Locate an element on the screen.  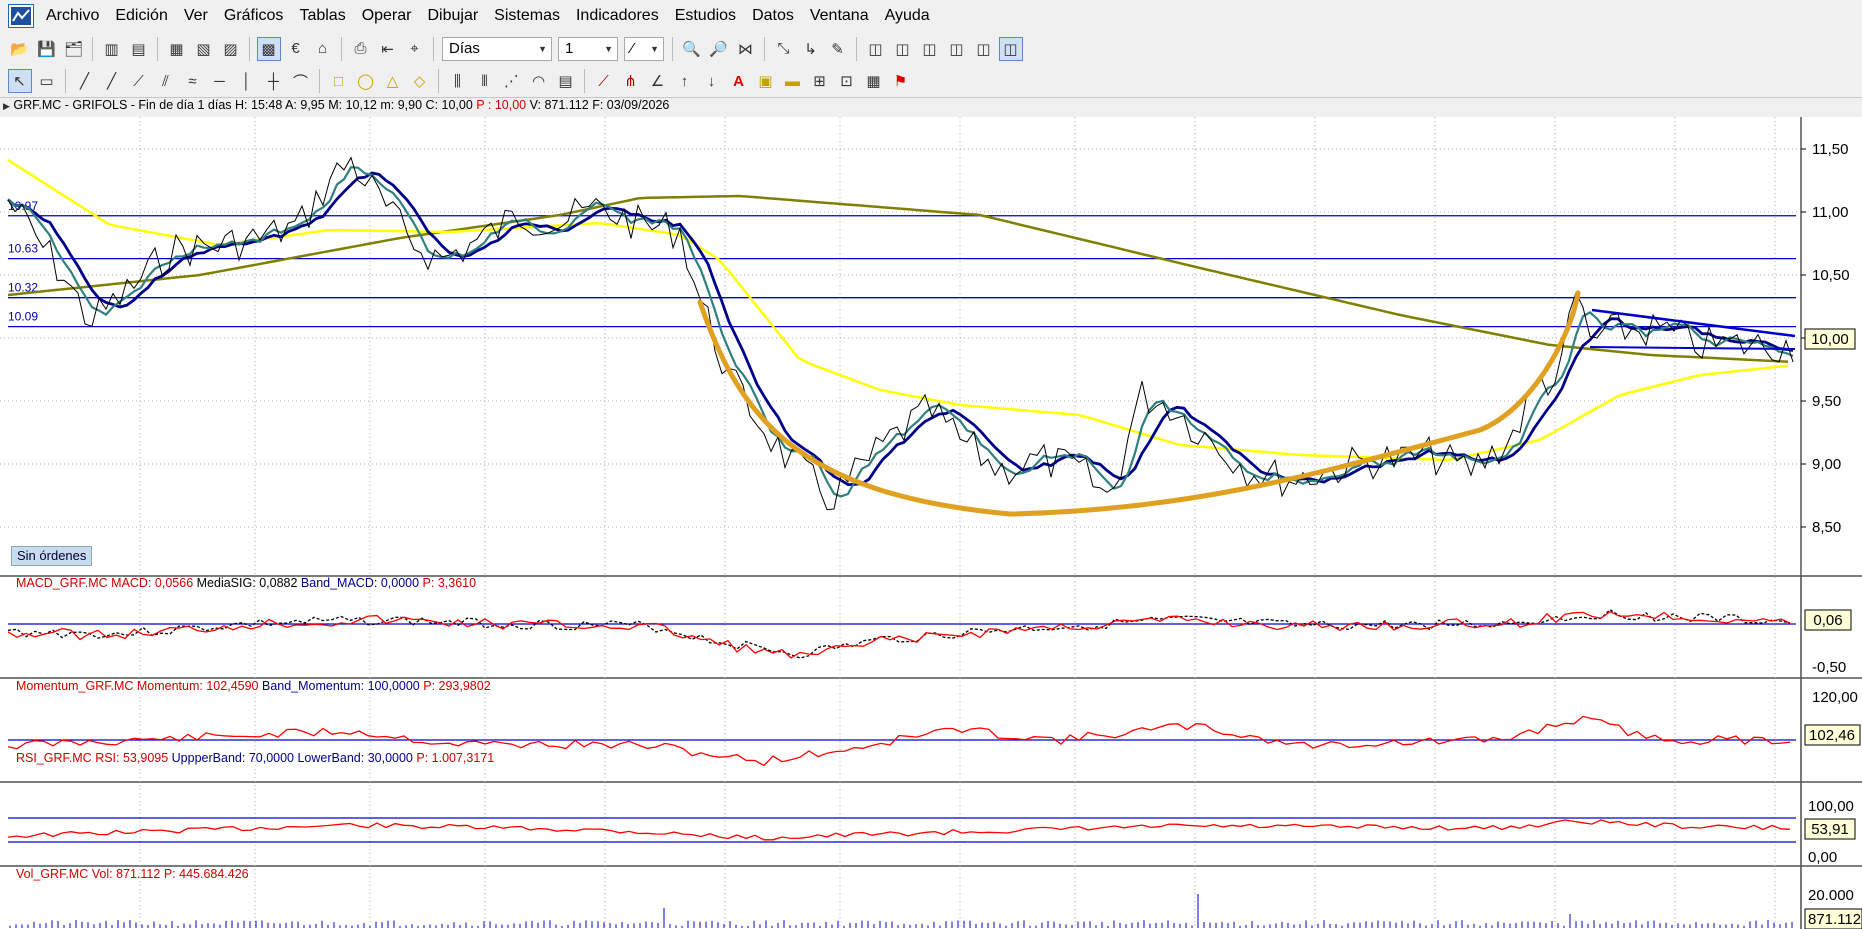
volume-name: Vol_GRF.MC is located at coordinates (52, 874).